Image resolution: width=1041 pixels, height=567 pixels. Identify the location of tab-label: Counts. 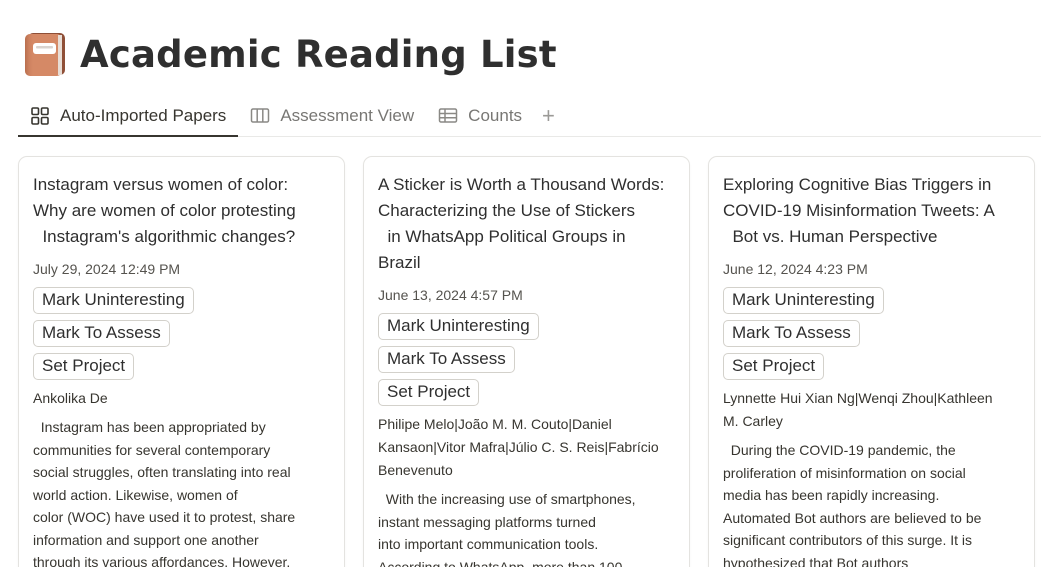
(495, 115).